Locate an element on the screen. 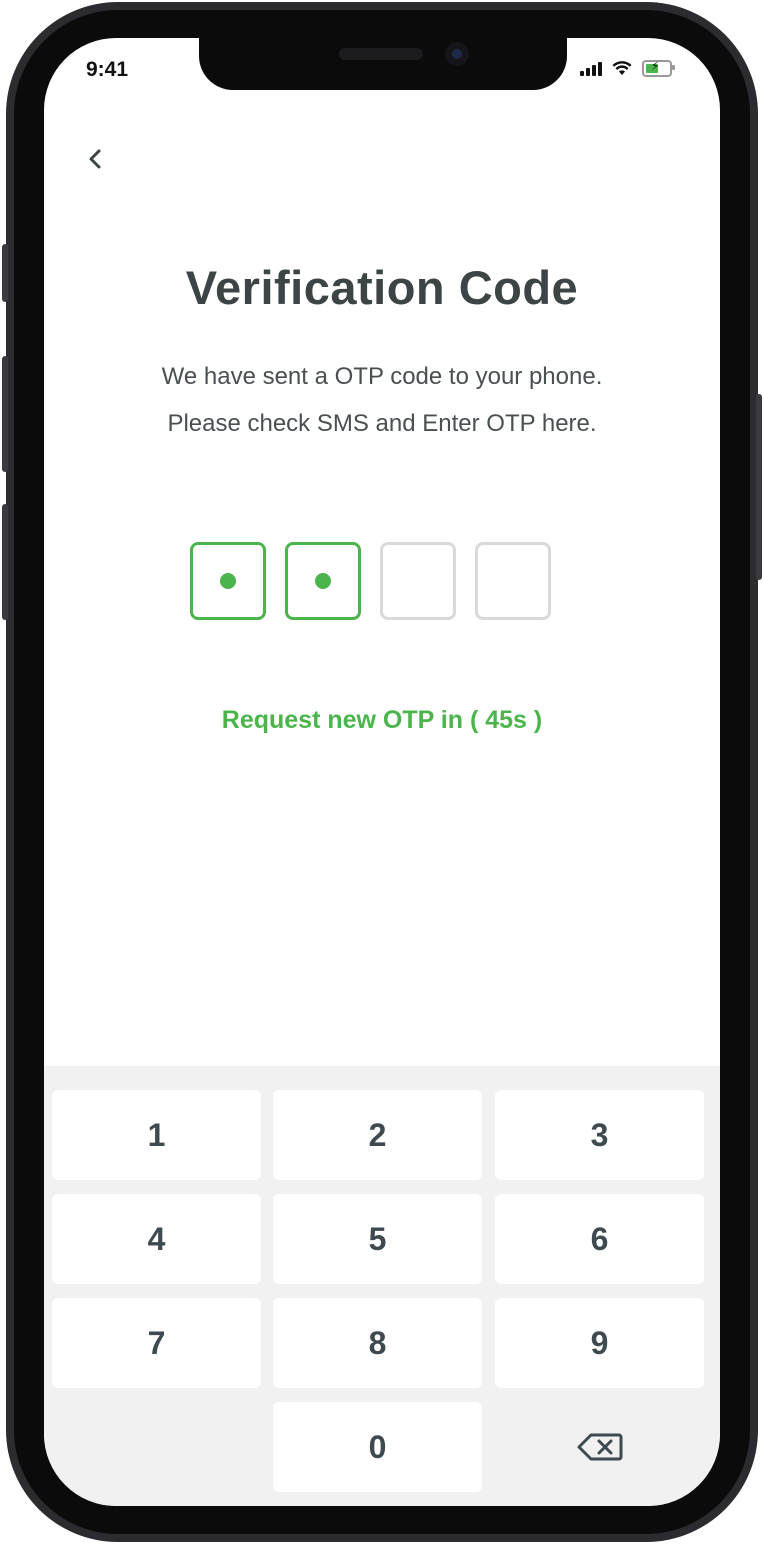 The width and height of the screenshot is (764, 1544). front-camera is located at coordinates (457, 54).